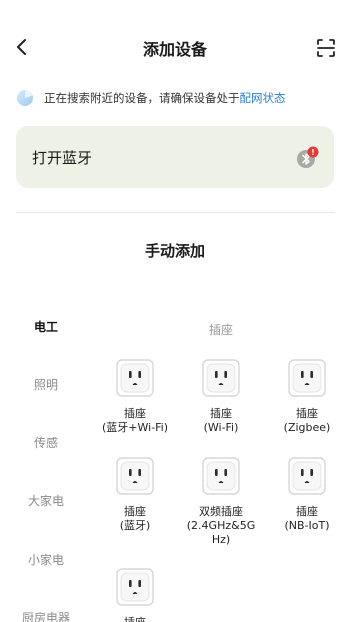 This screenshot has width=350, height=622. Describe the element at coordinates (46, 559) in the screenshot. I see `category-item-small-appliance: 小家电` at that location.